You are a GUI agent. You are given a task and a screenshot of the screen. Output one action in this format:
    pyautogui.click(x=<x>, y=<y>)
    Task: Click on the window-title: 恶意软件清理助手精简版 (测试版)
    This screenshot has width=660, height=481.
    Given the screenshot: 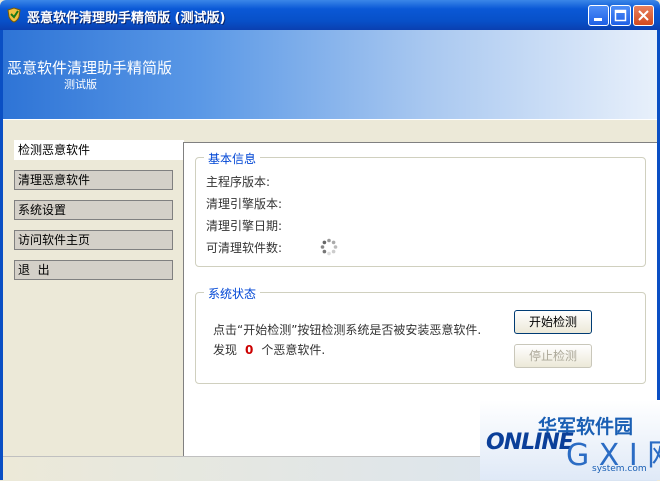 What is the action you would take?
    pyautogui.click(x=126, y=18)
    